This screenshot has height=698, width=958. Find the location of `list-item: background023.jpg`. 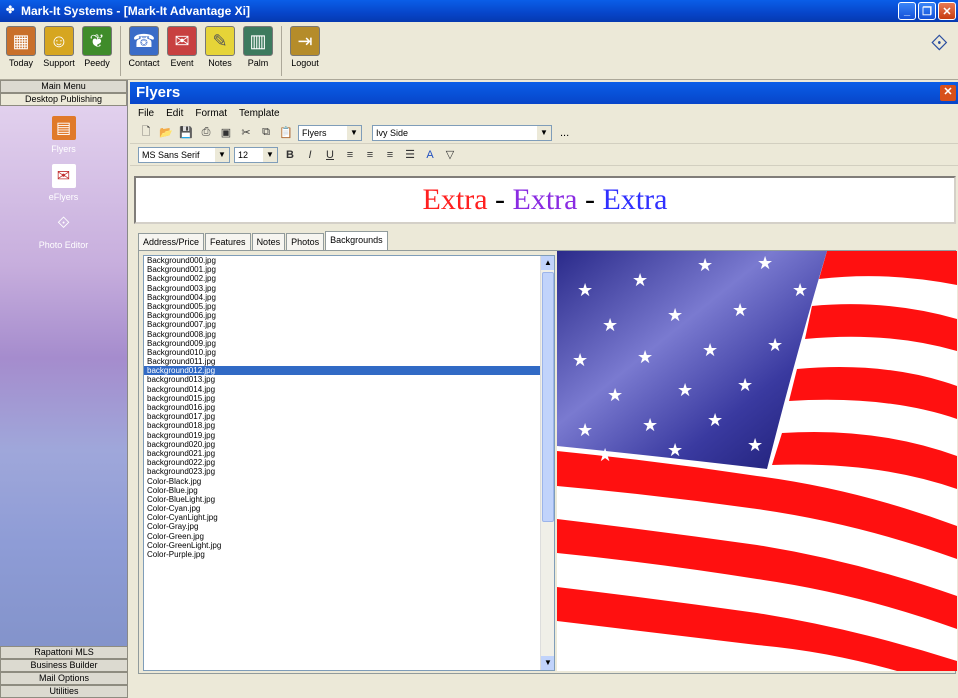

list-item: background023.jpg is located at coordinates (349, 471).